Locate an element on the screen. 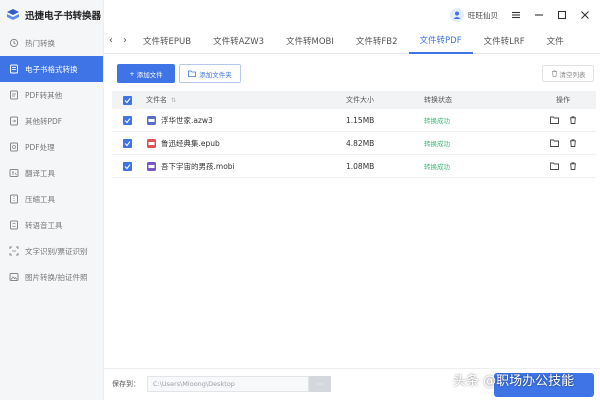 This screenshot has height=400, width=600. sidebar-item-label: 其他转PDF is located at coordinates (44, 121).